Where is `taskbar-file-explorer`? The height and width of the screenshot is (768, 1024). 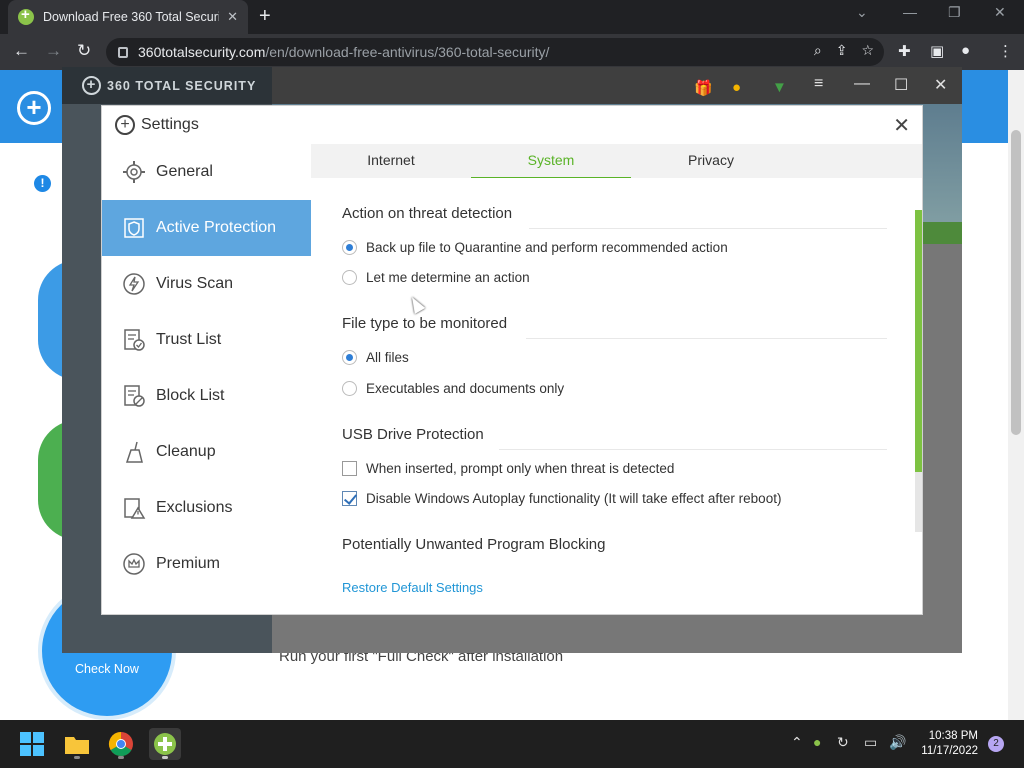
taskbar-file-explorer is located at coordinates (77, 744).